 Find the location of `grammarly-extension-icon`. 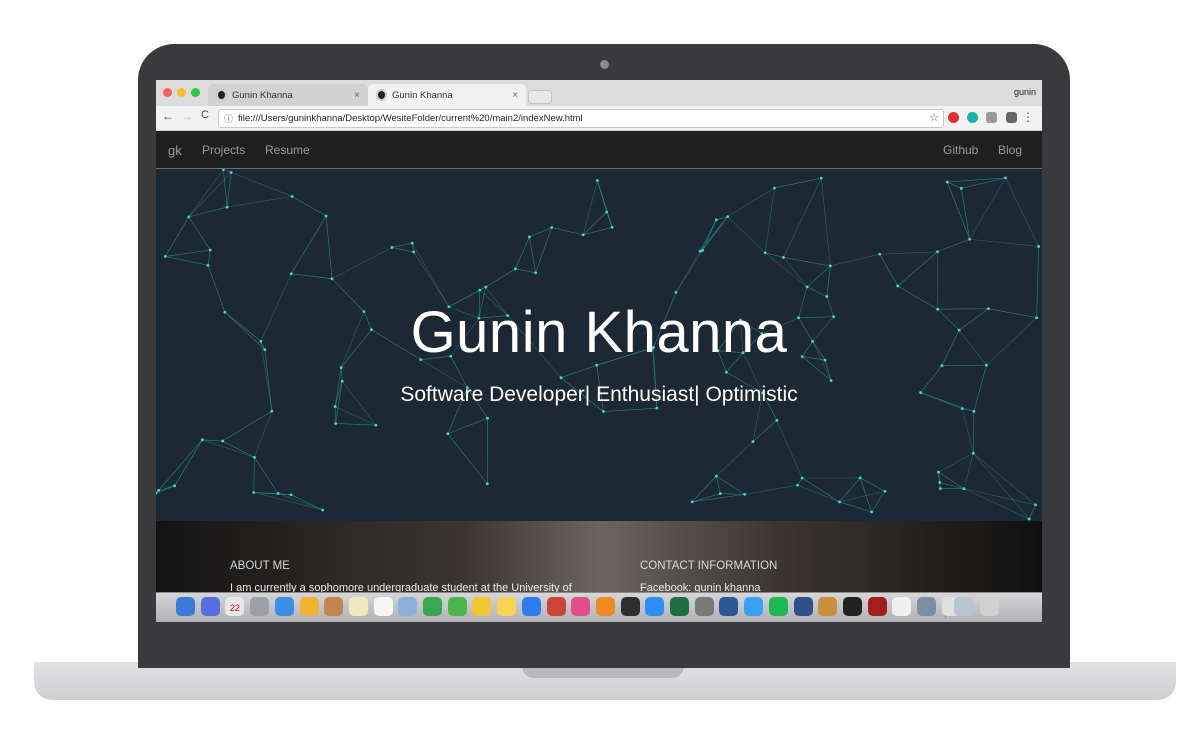

grammarly-extension-icon is located at coordinates (972, 117).